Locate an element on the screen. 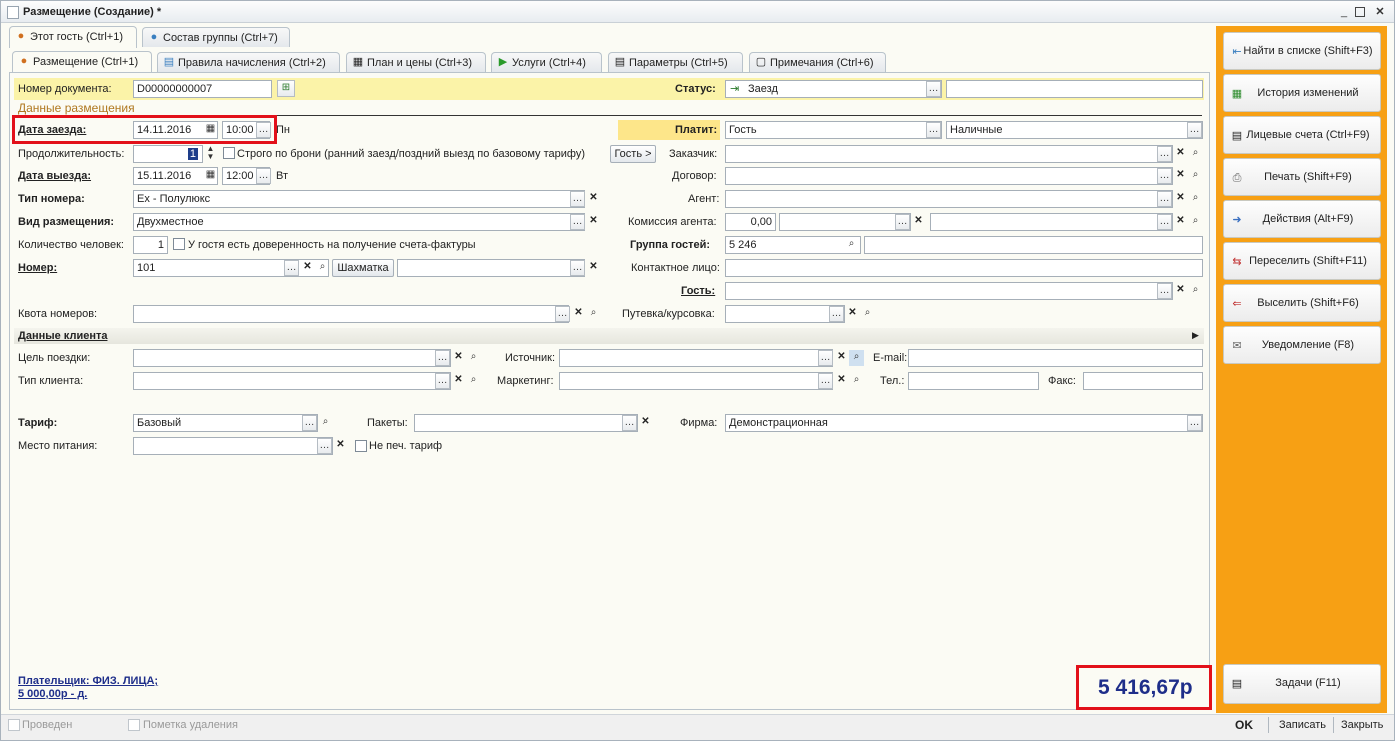 This screenshot has width=1395, height=741. group-field: 5 246 is located at coordinates (793, 245).